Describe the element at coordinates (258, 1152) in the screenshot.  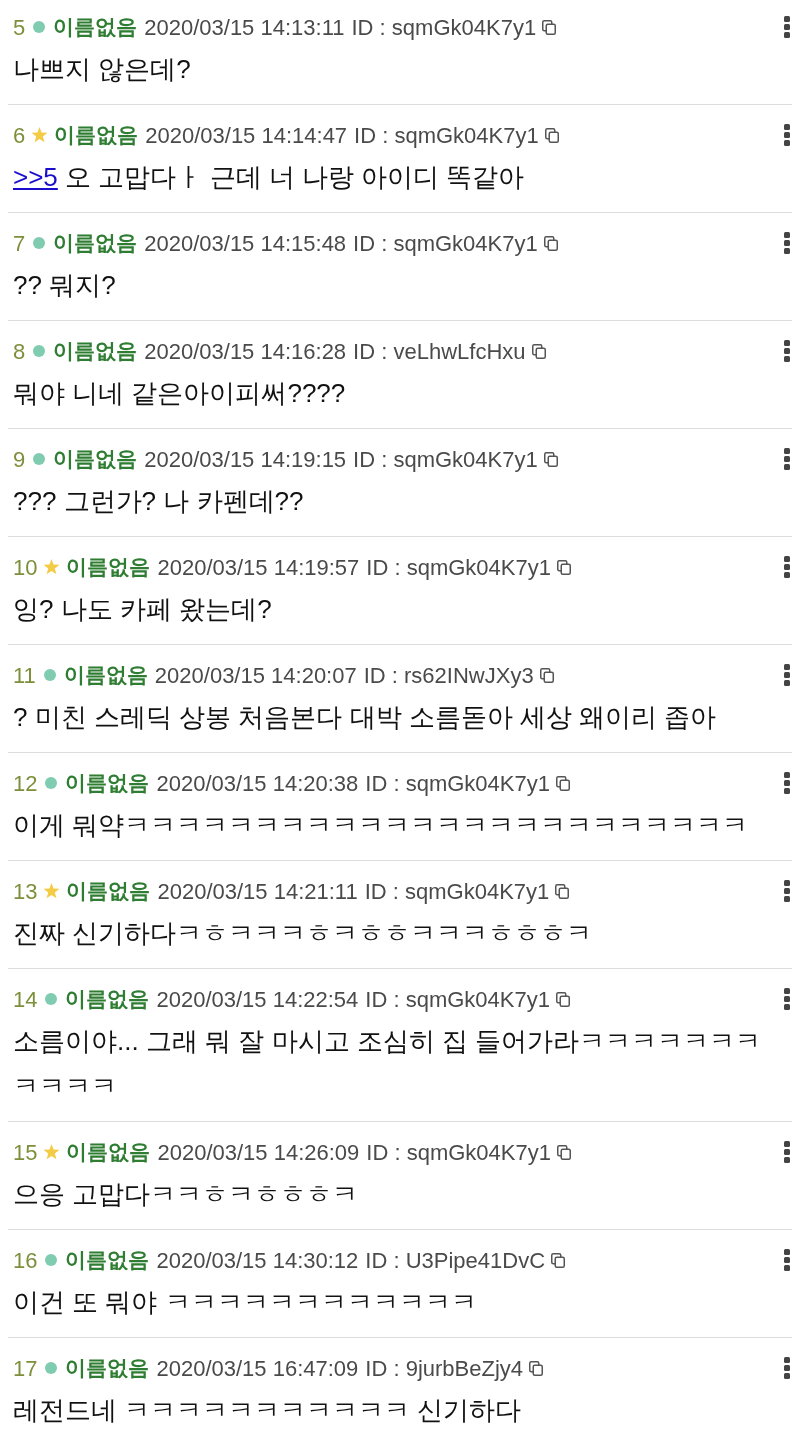
I see `post-datetime: 2020/03/15 14:26:09` at that location.